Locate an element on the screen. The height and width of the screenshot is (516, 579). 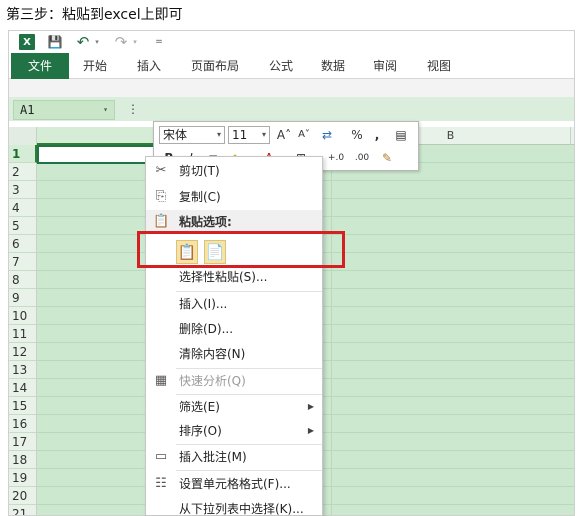
row-header-4: 4 is located at coordinates (23, 208).